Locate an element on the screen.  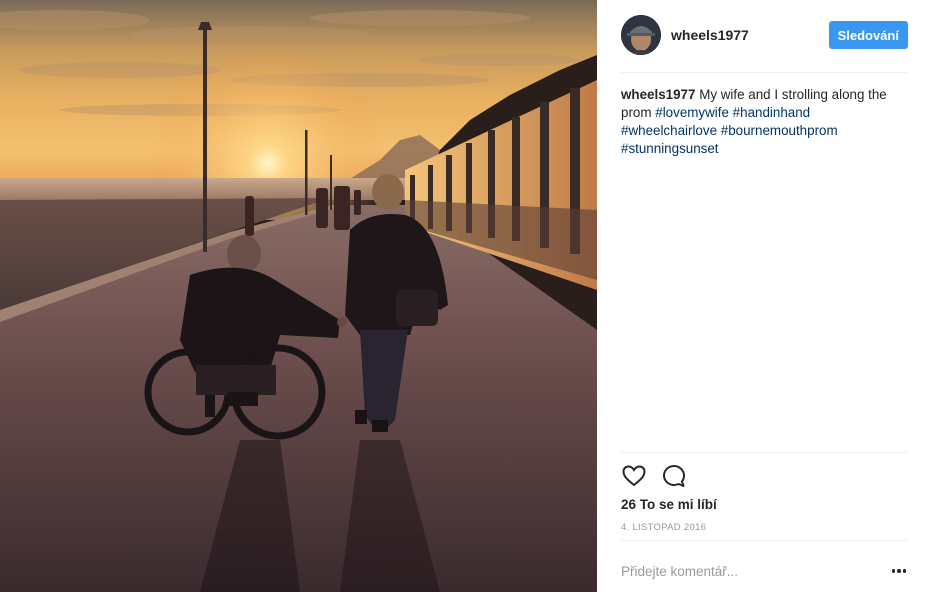
avatar is located at coordinates (641, 35).